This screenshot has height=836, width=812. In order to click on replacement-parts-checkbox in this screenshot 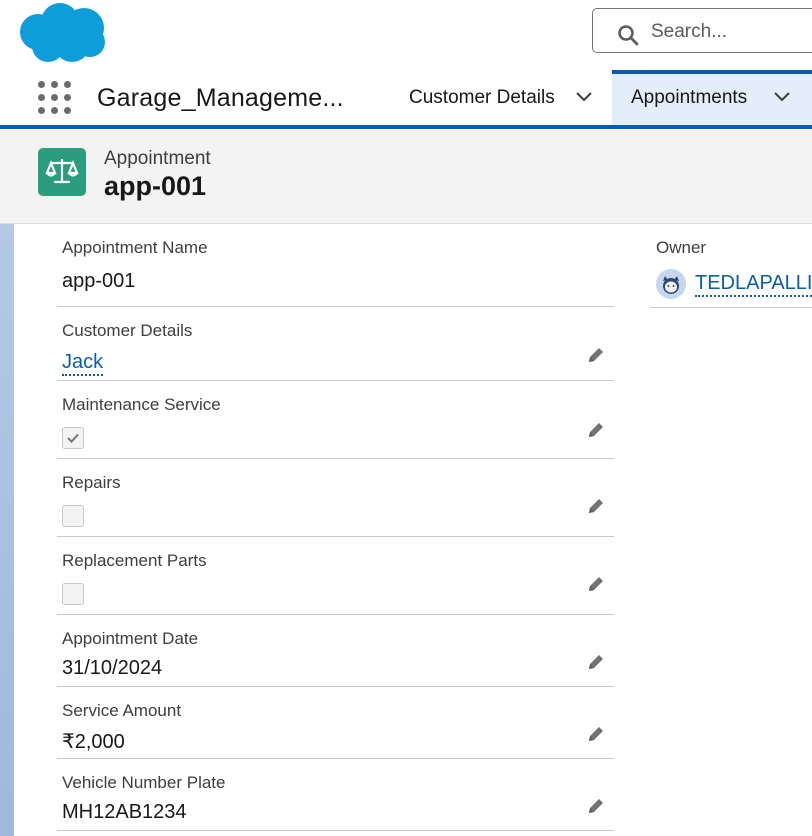, I will do `click(73, 594)`.